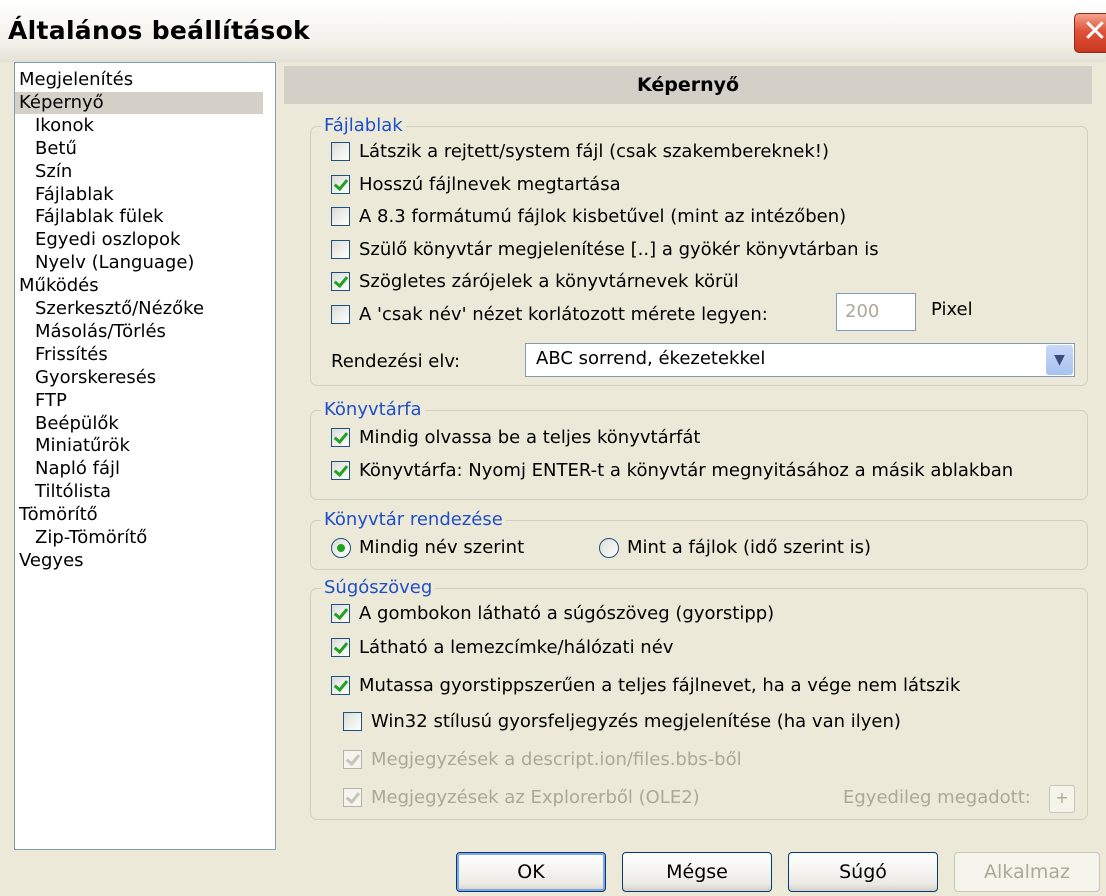 This screenshot has width=1106, height=896. What do you see at coordinates (139, 309) in the screenshot?
I see `sidebar-item: Szerkesztő/Nézőke` at bounding box center [139, 309].